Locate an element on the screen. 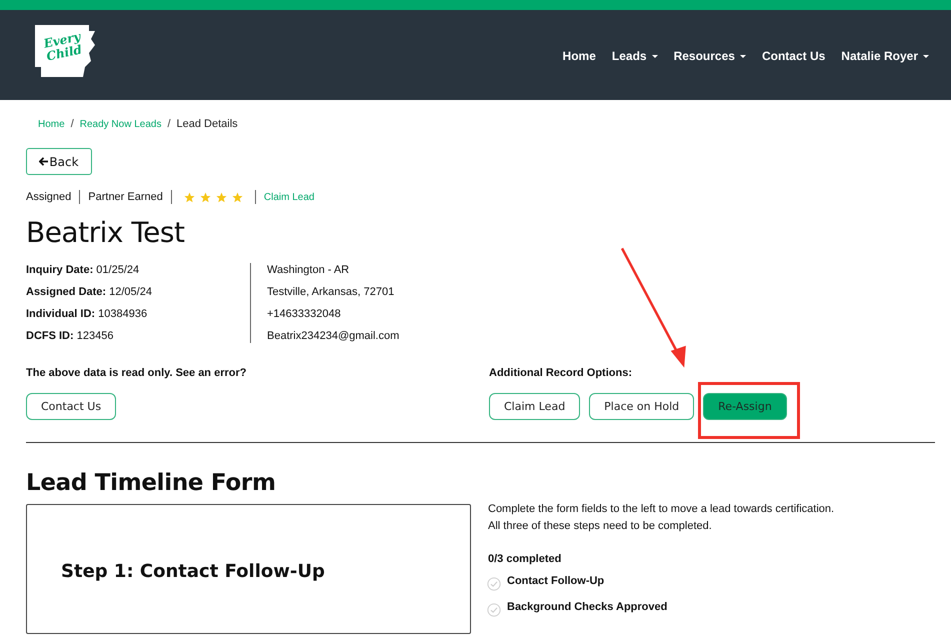 Image resolution: width=951 pixels, height=636 pixels. readonly-note: The above data is read only. See an error? is located at coordinates (137, 373).